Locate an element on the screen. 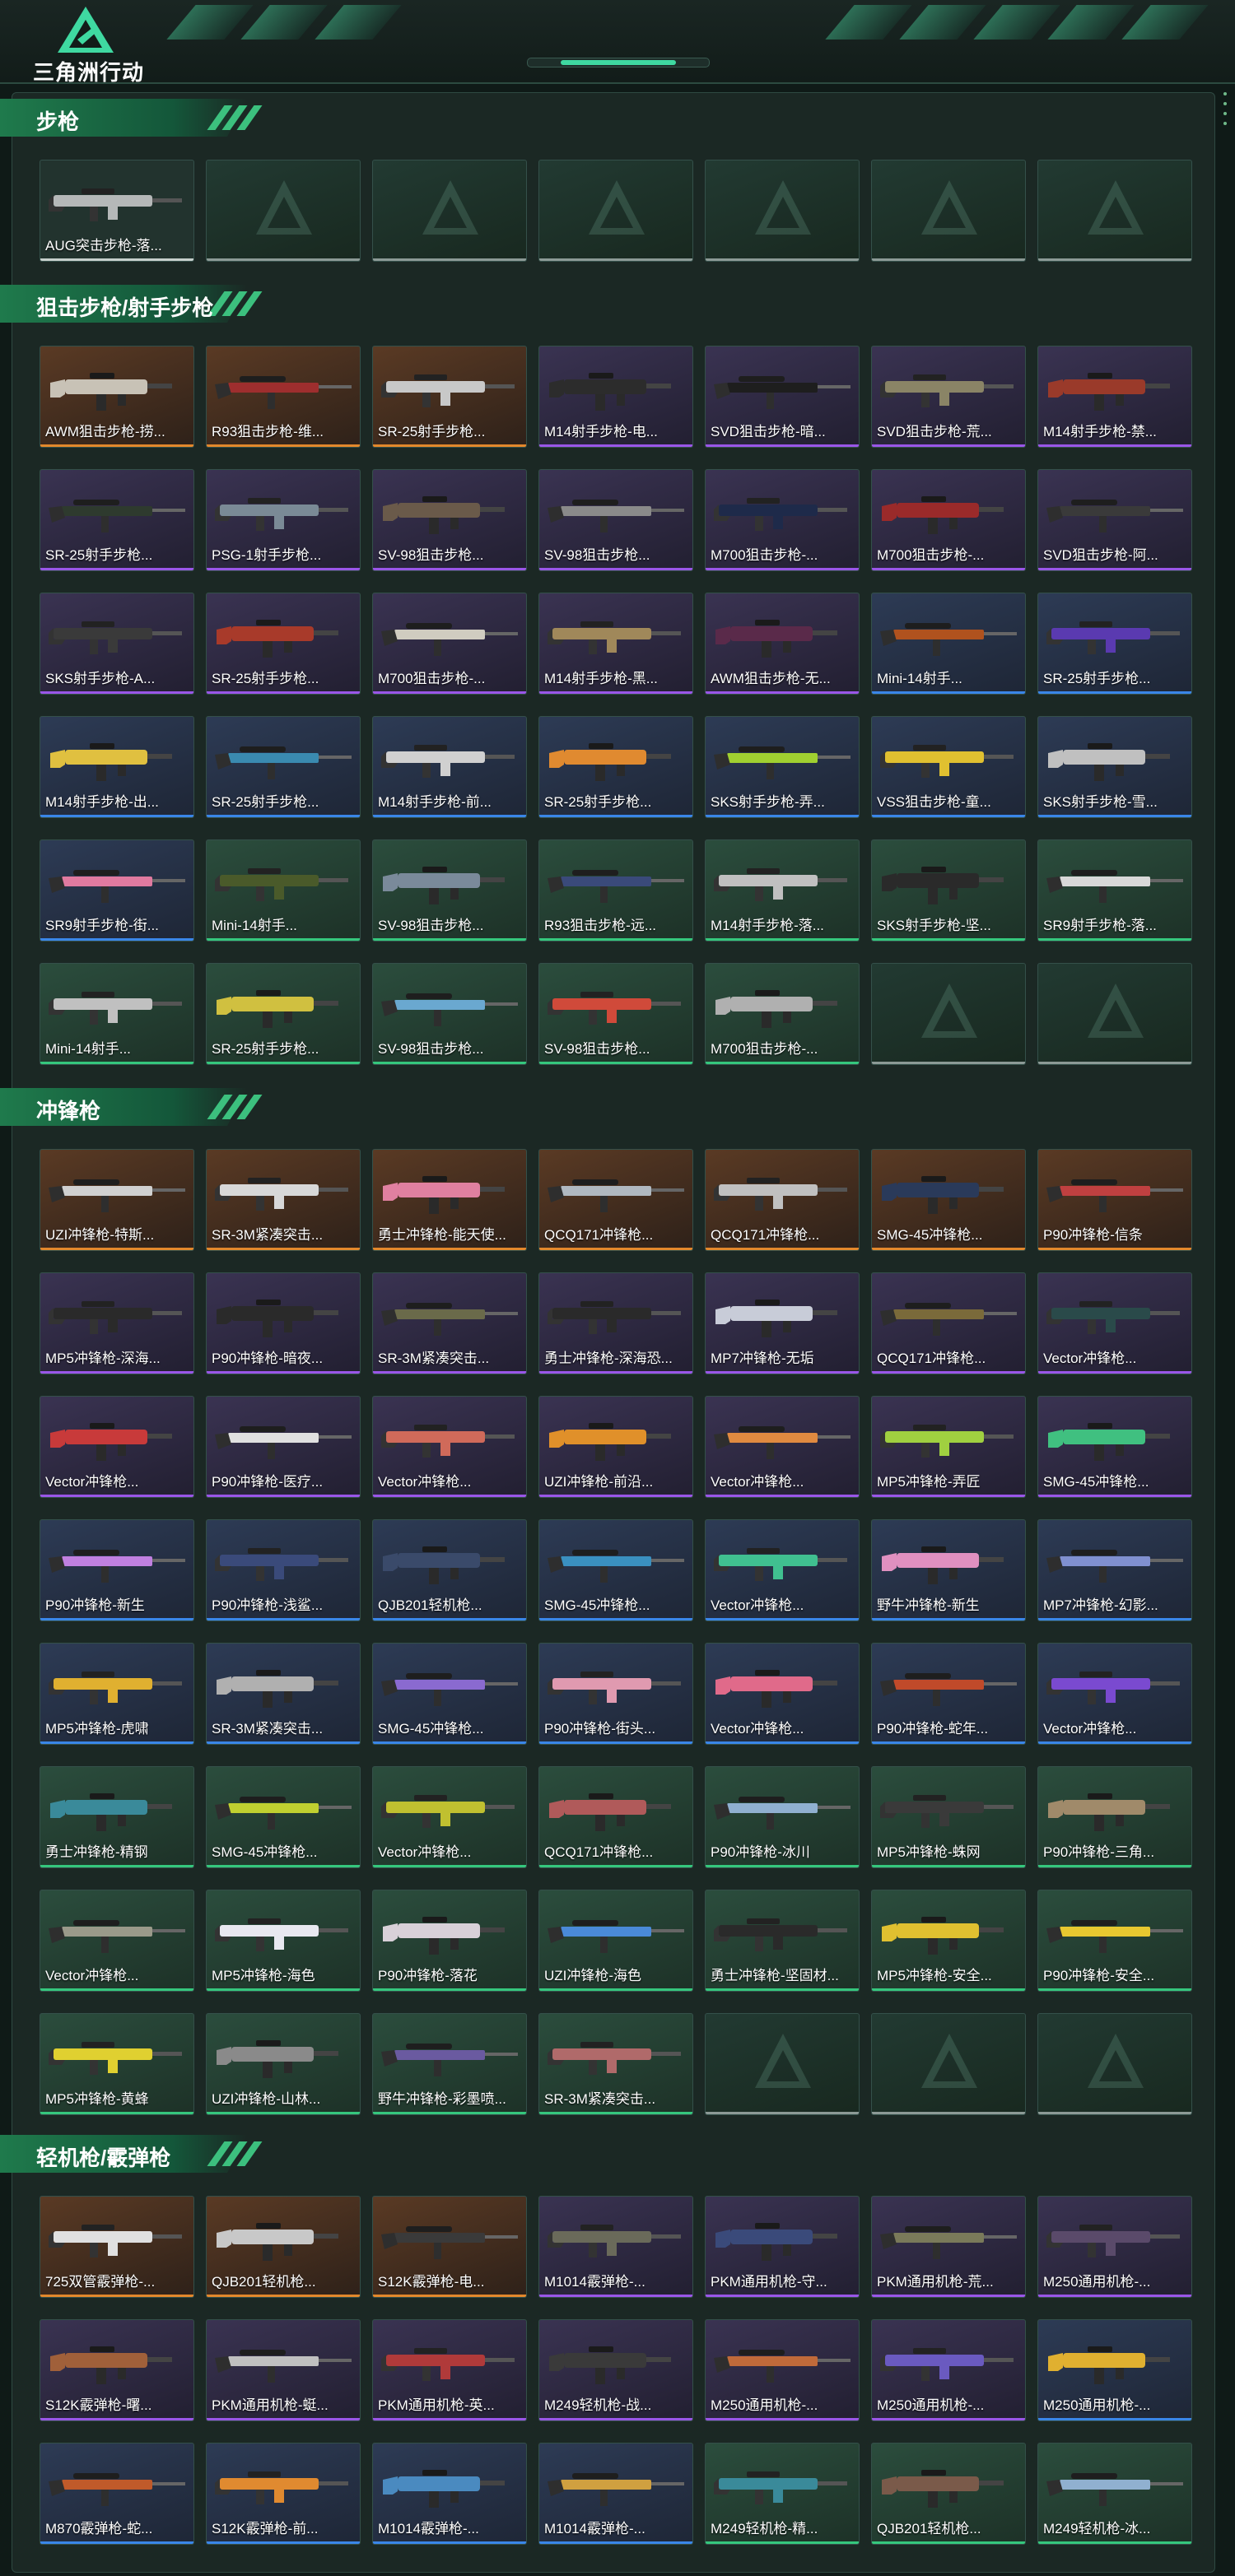 The height and width of the screenshot is (2576, 1235). weapon-card: MP5冲锋枪-虎啸 is located at coordinates (117, 1694).